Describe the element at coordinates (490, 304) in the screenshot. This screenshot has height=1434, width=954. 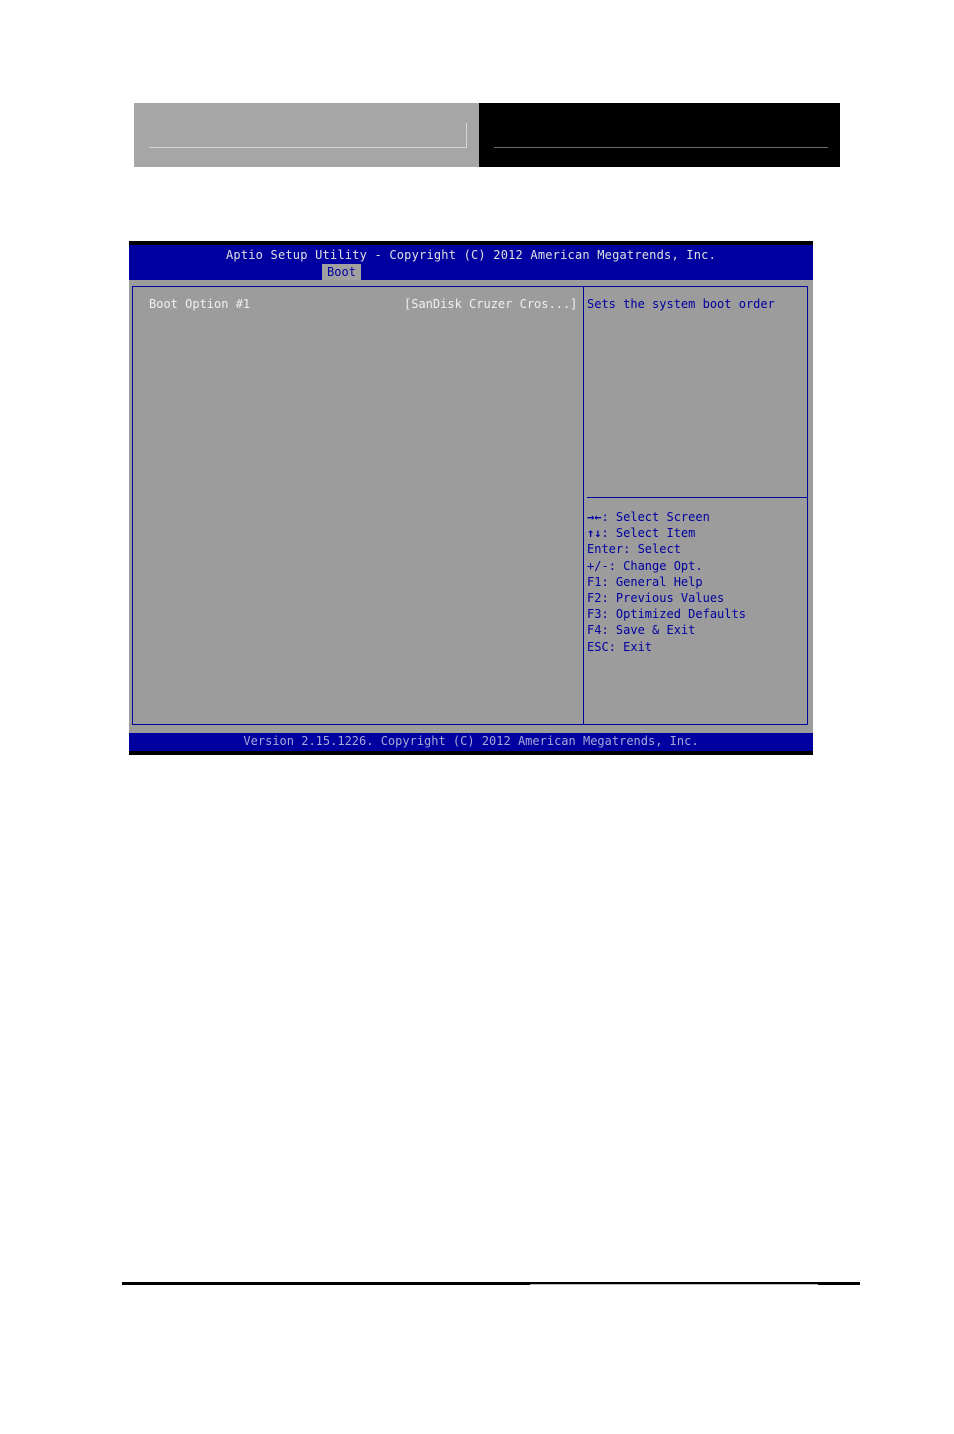
I see `boot-option-1-value: [SanDisk Cruzer Cros...]` at that location.